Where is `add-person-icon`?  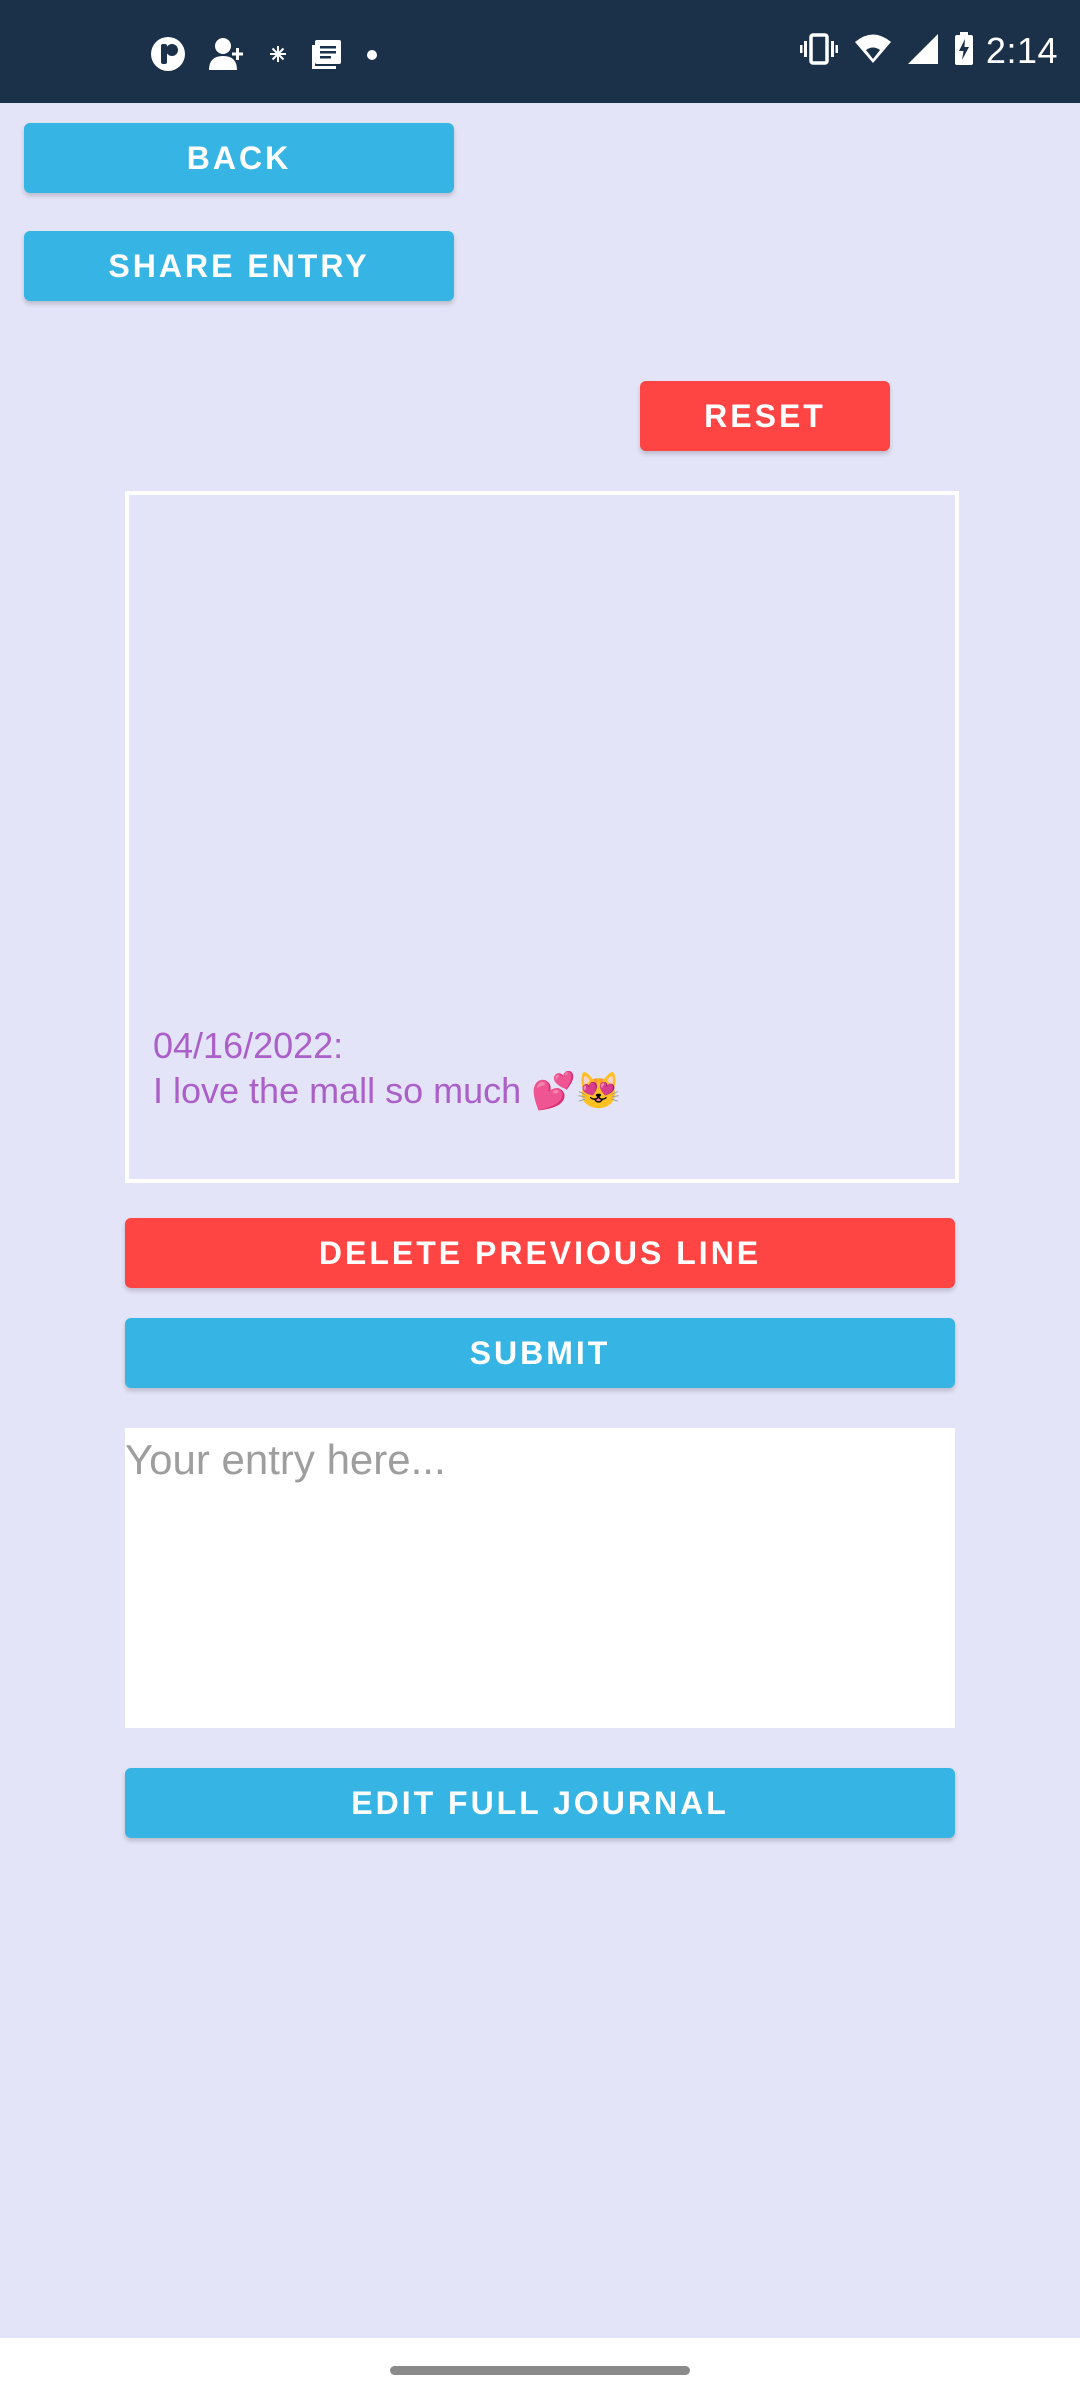
add-person-icon is located at coordinates (227, 56).